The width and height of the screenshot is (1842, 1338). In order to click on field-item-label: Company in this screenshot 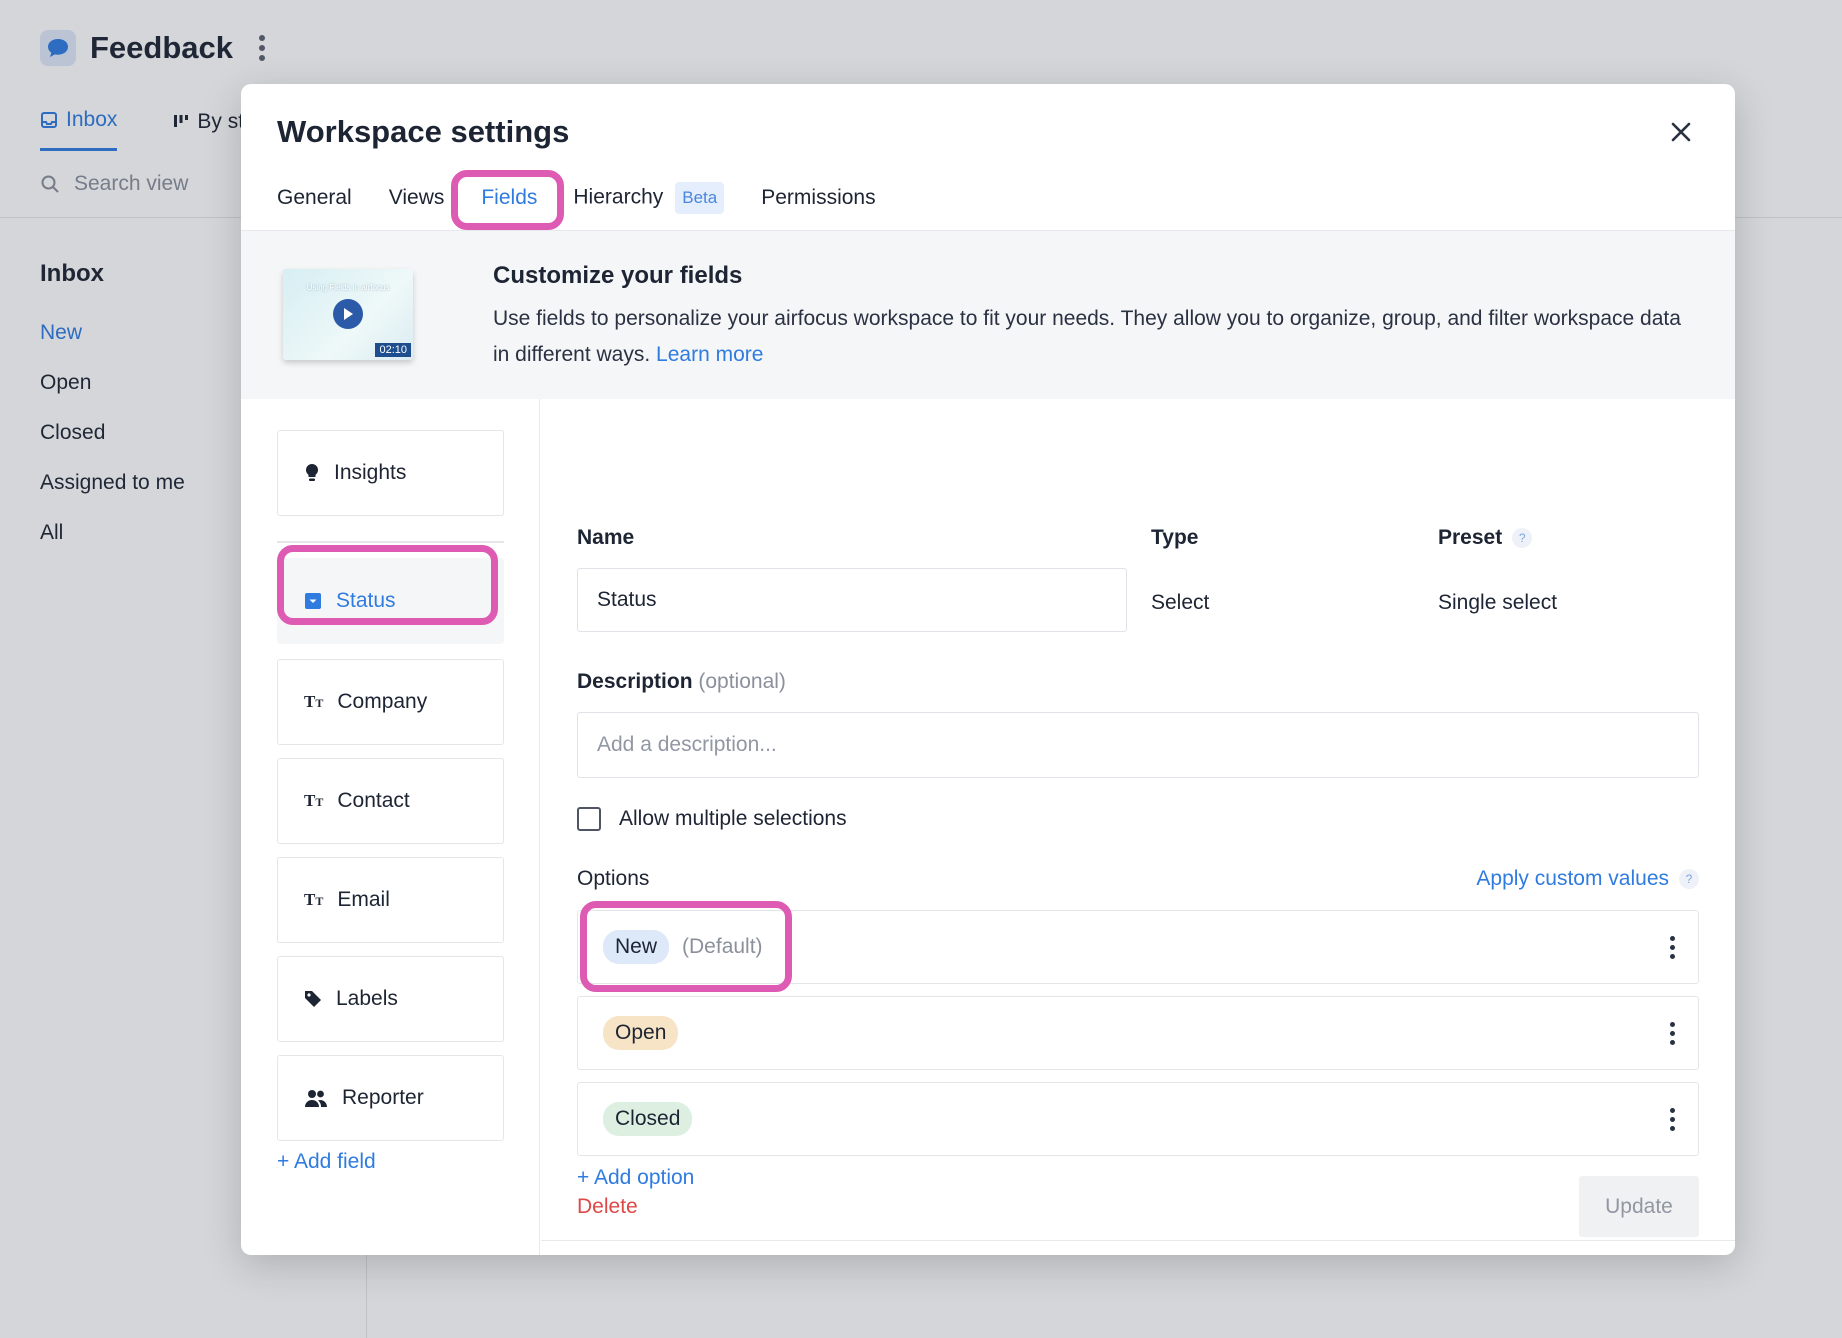, I will do `click(382, 701)`.